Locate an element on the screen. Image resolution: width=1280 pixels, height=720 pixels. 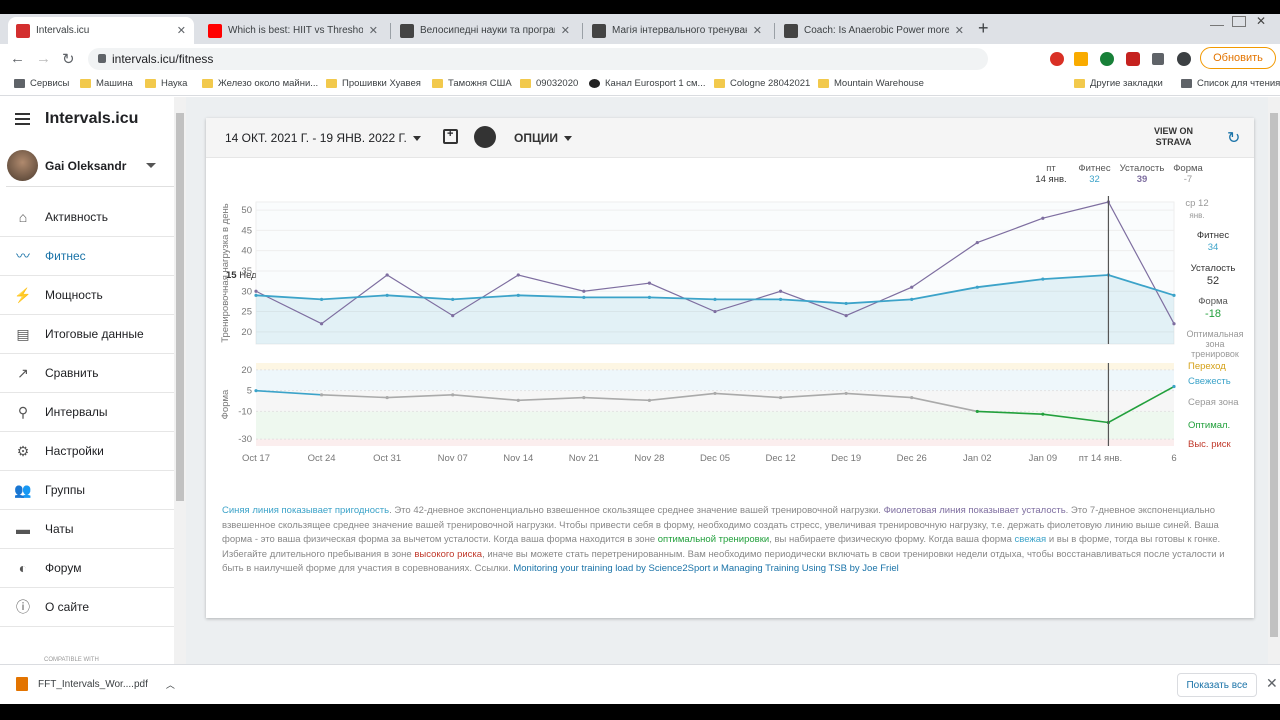
joe-friel-link: Managing Training Using TSB by Joe Friel is located at coordinates (810, 568).